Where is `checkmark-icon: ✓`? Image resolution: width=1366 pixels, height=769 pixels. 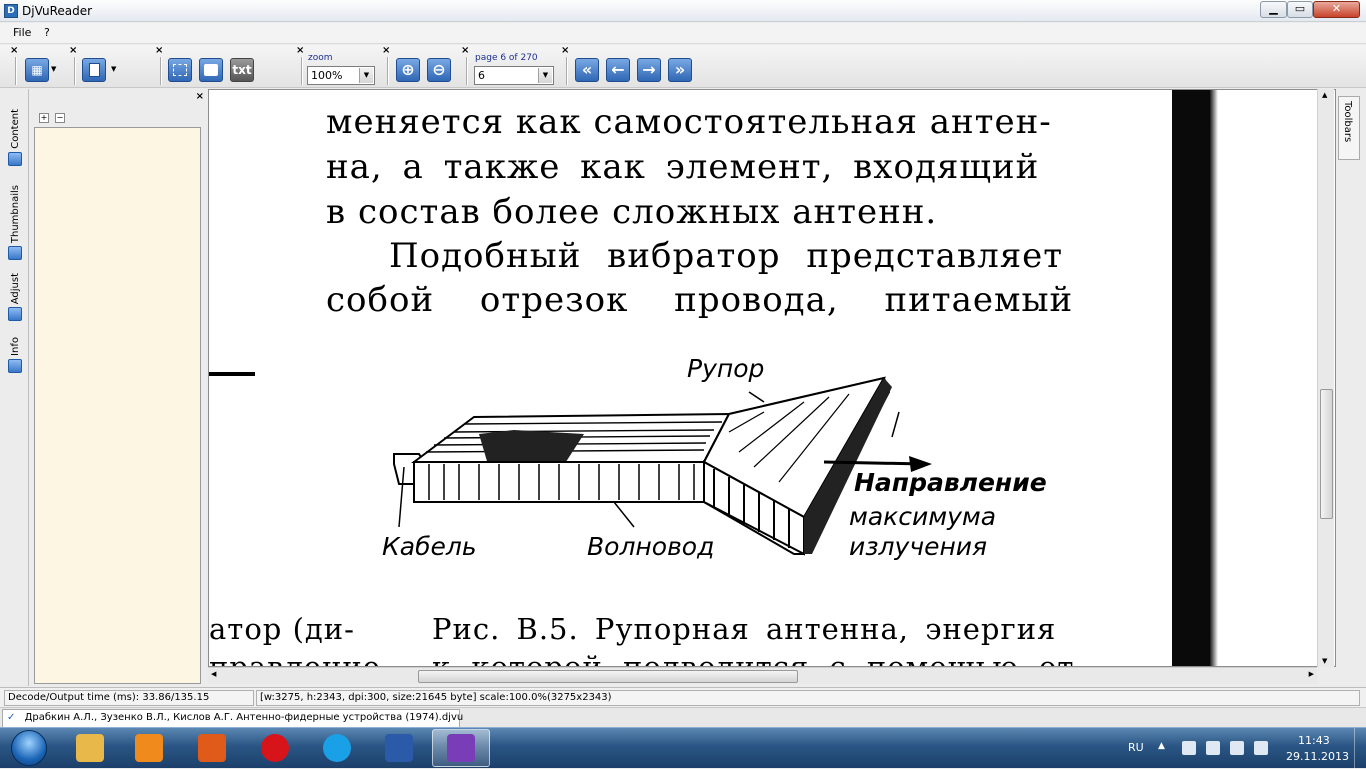 checkmark-icon: ✓ is located at coordinates (11, 717).